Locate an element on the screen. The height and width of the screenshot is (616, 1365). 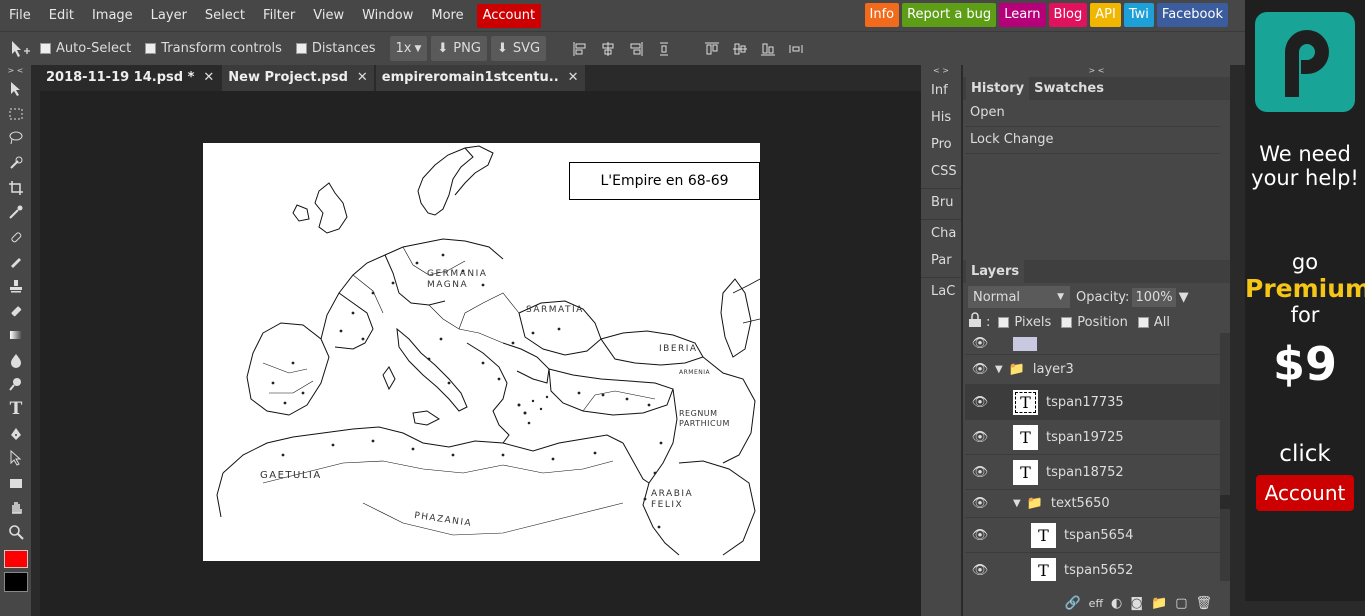
lasso-tool-icon is located at coordinates (16, 138).